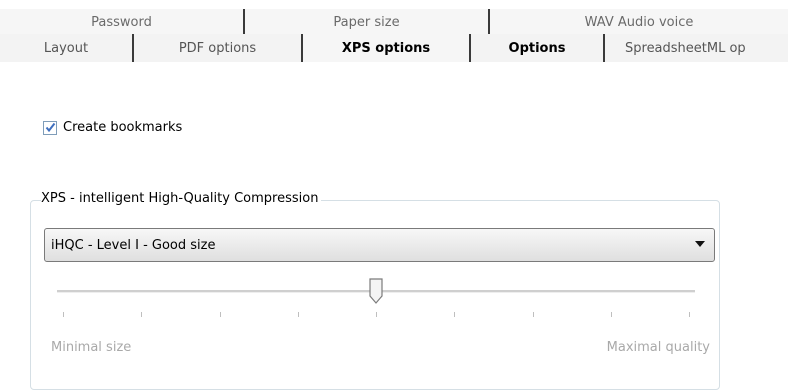 The width and height of the screenshot is (788, 390). I want to click on tab-pdf-options: PDF options, so click(218, 48).